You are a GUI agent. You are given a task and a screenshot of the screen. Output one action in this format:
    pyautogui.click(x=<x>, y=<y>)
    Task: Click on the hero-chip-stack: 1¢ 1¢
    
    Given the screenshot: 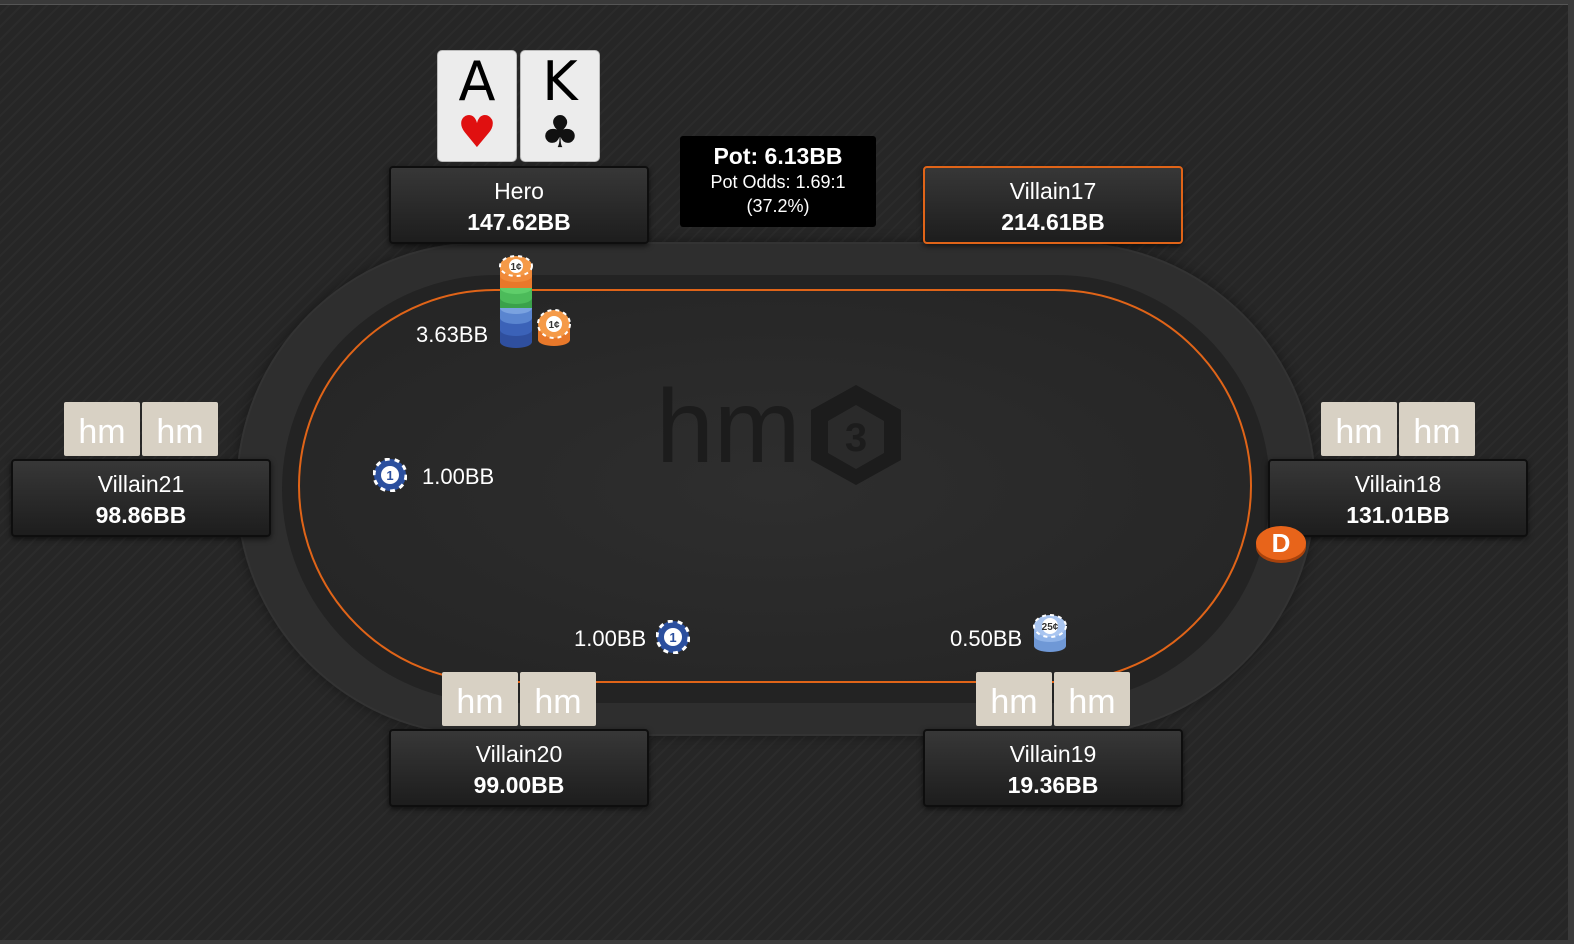 What is the action you would take?
    pyautogui.click(x=535, y=301)
    